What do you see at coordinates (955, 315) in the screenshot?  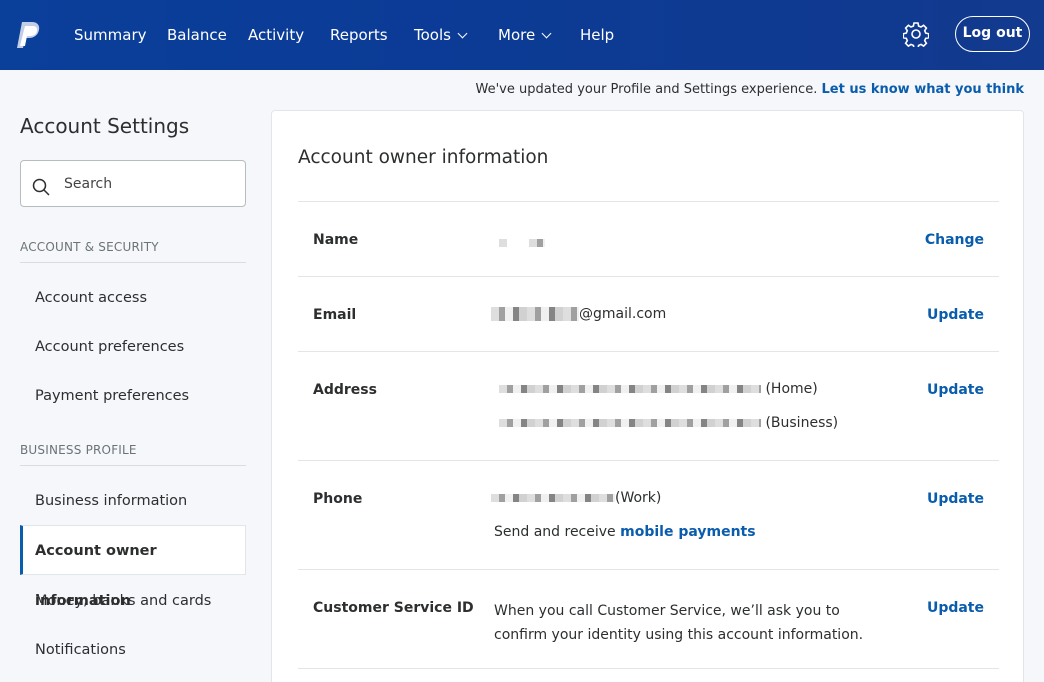 I see `email-update-link: Update` at bounding box center [955, 315].